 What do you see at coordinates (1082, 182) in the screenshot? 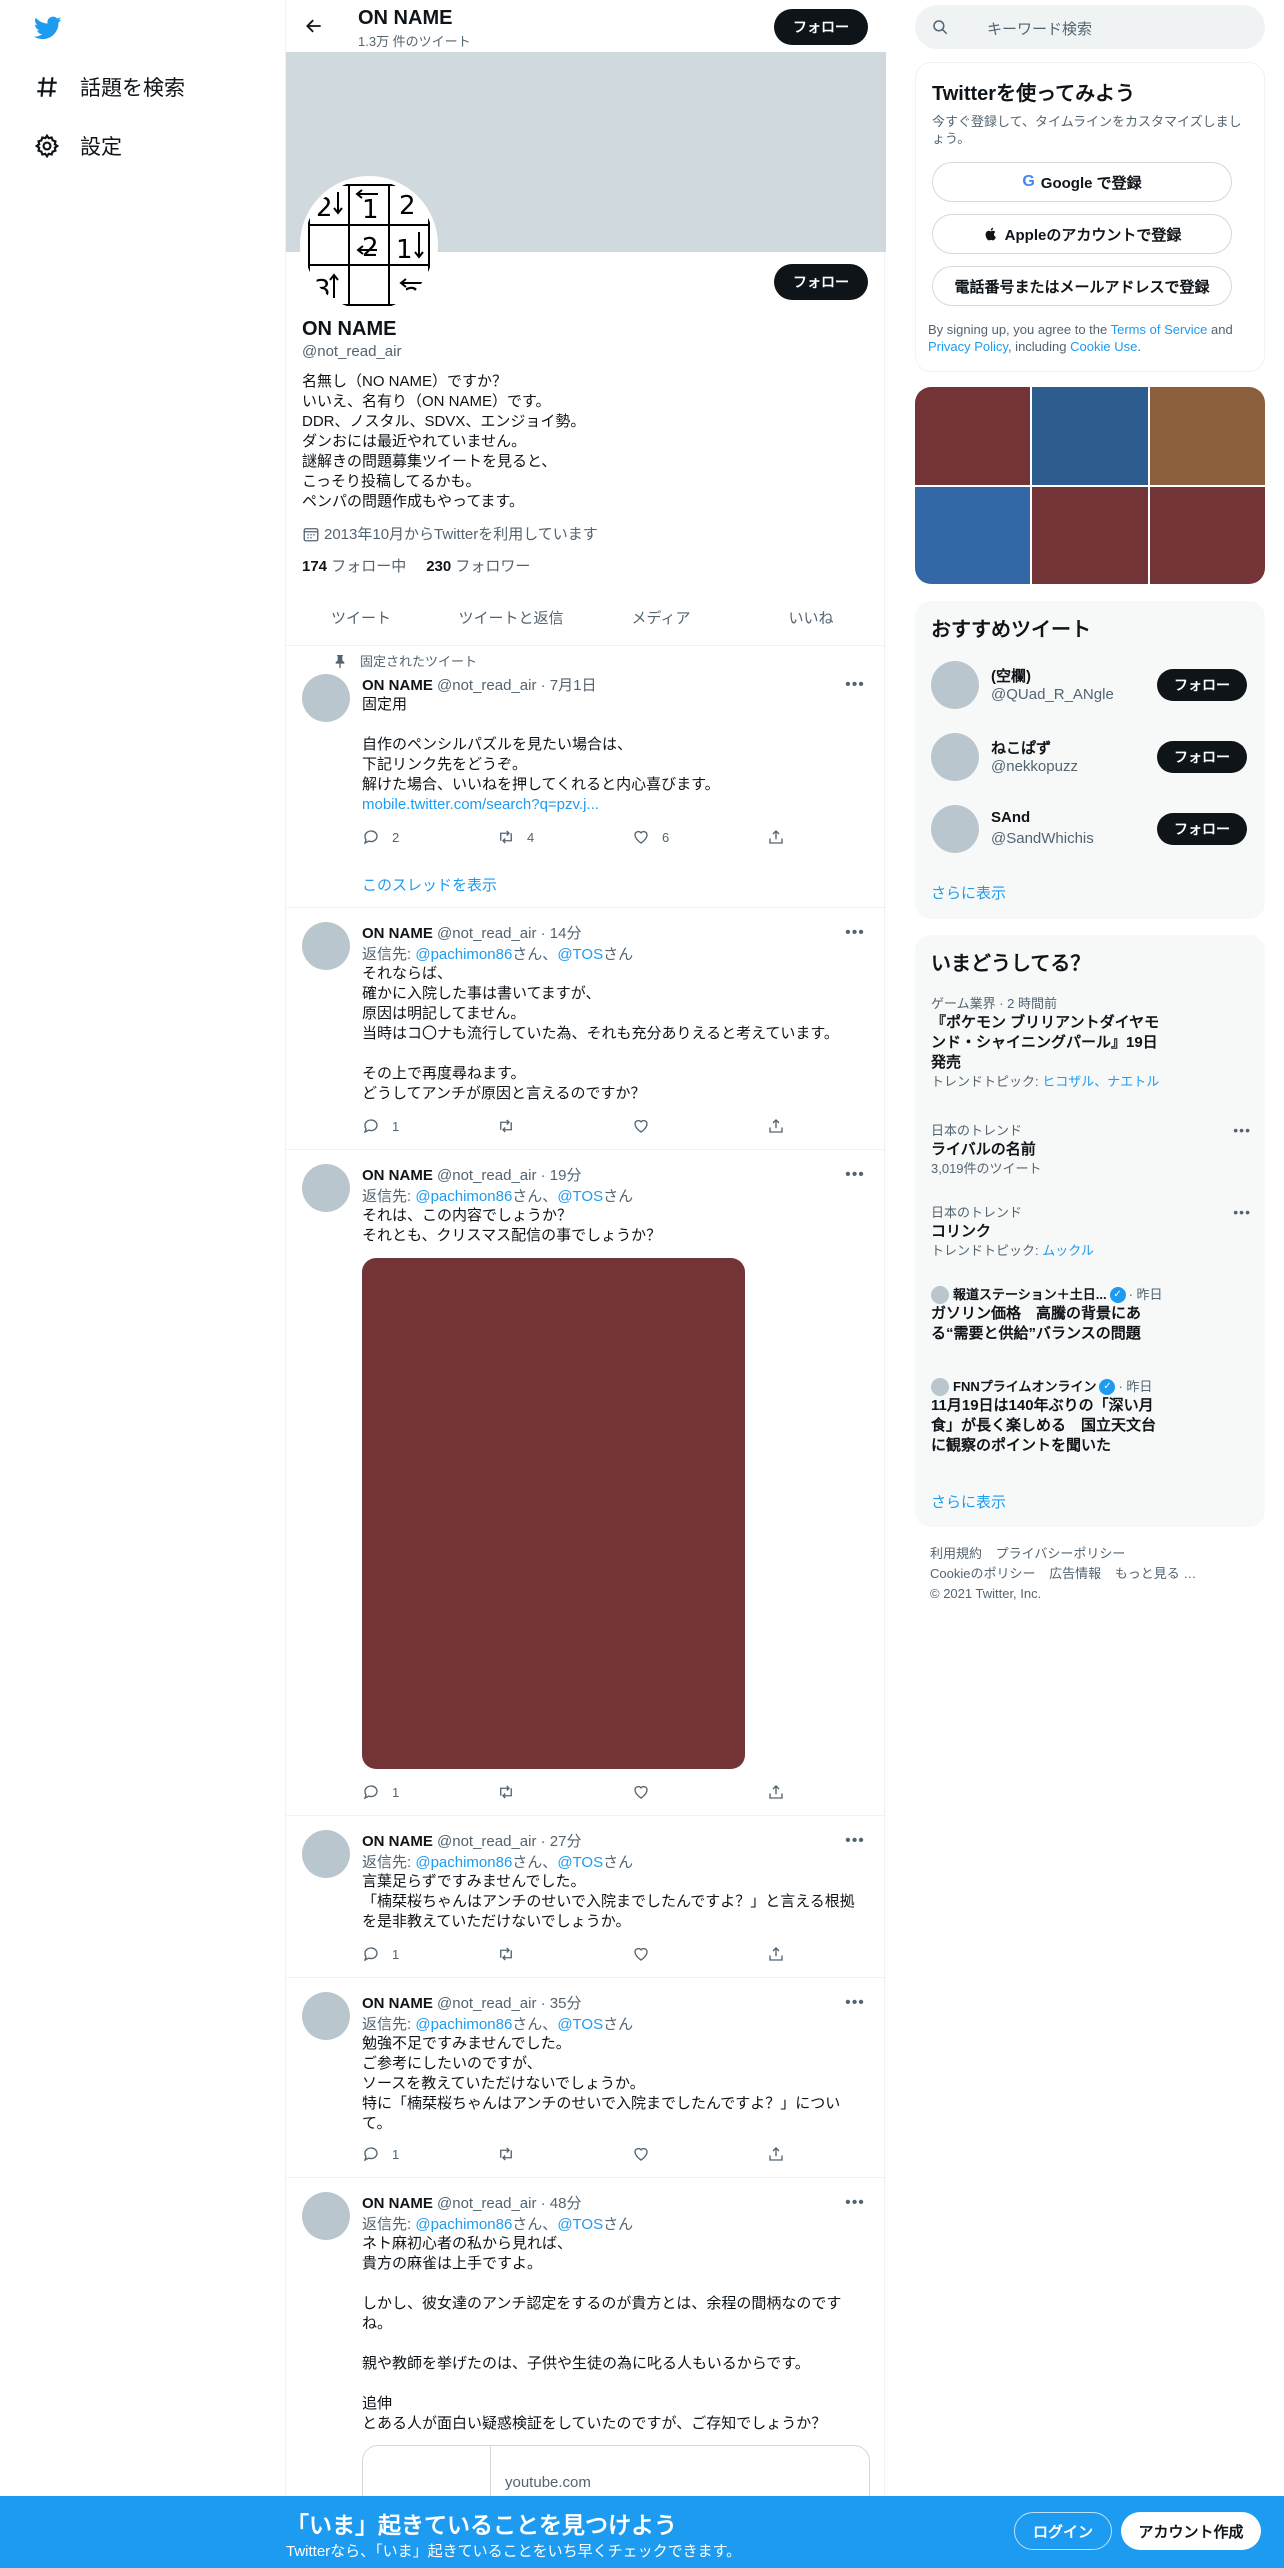
I see `google-signup-button: G Google で登録` at bounding box center [1082, 182].